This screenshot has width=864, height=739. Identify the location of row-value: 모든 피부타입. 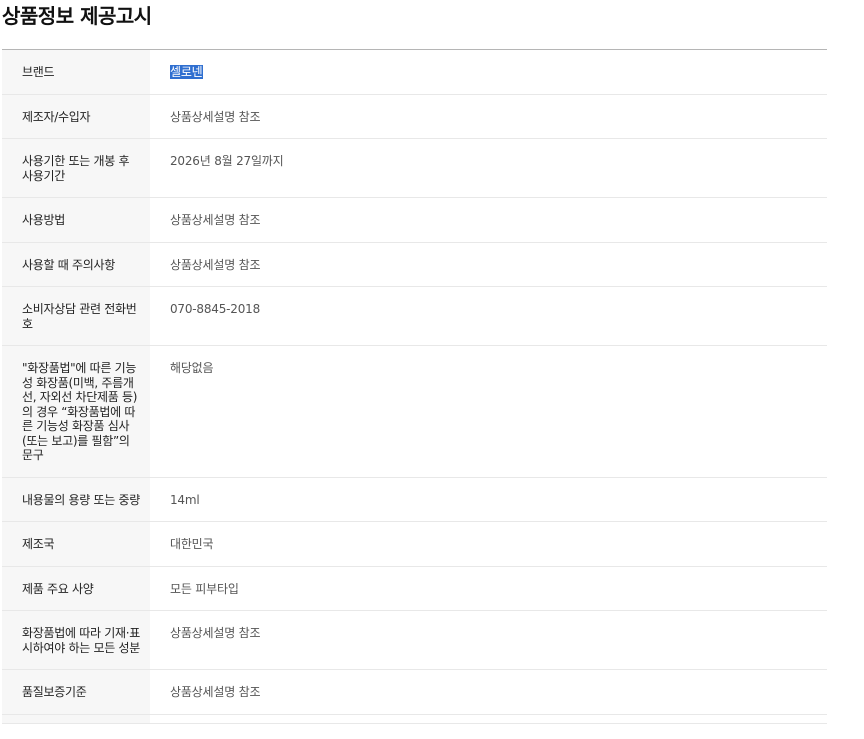
(488, 588).